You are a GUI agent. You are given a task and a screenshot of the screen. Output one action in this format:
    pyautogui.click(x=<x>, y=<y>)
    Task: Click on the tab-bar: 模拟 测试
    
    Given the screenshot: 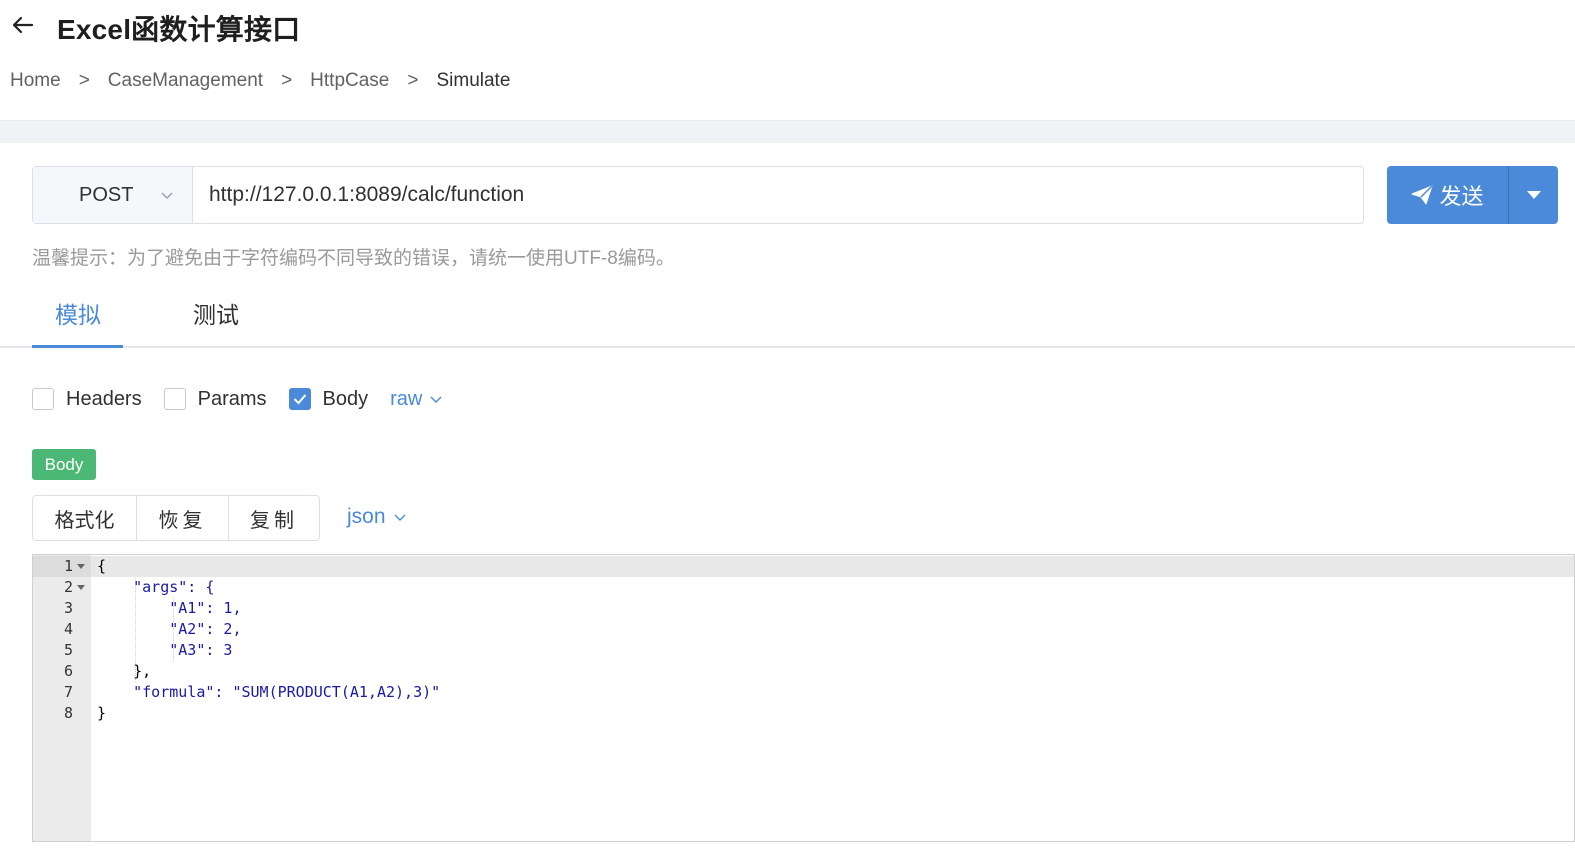 What is the action you would take?
    pyautogui.click(x=787, y=315)
    